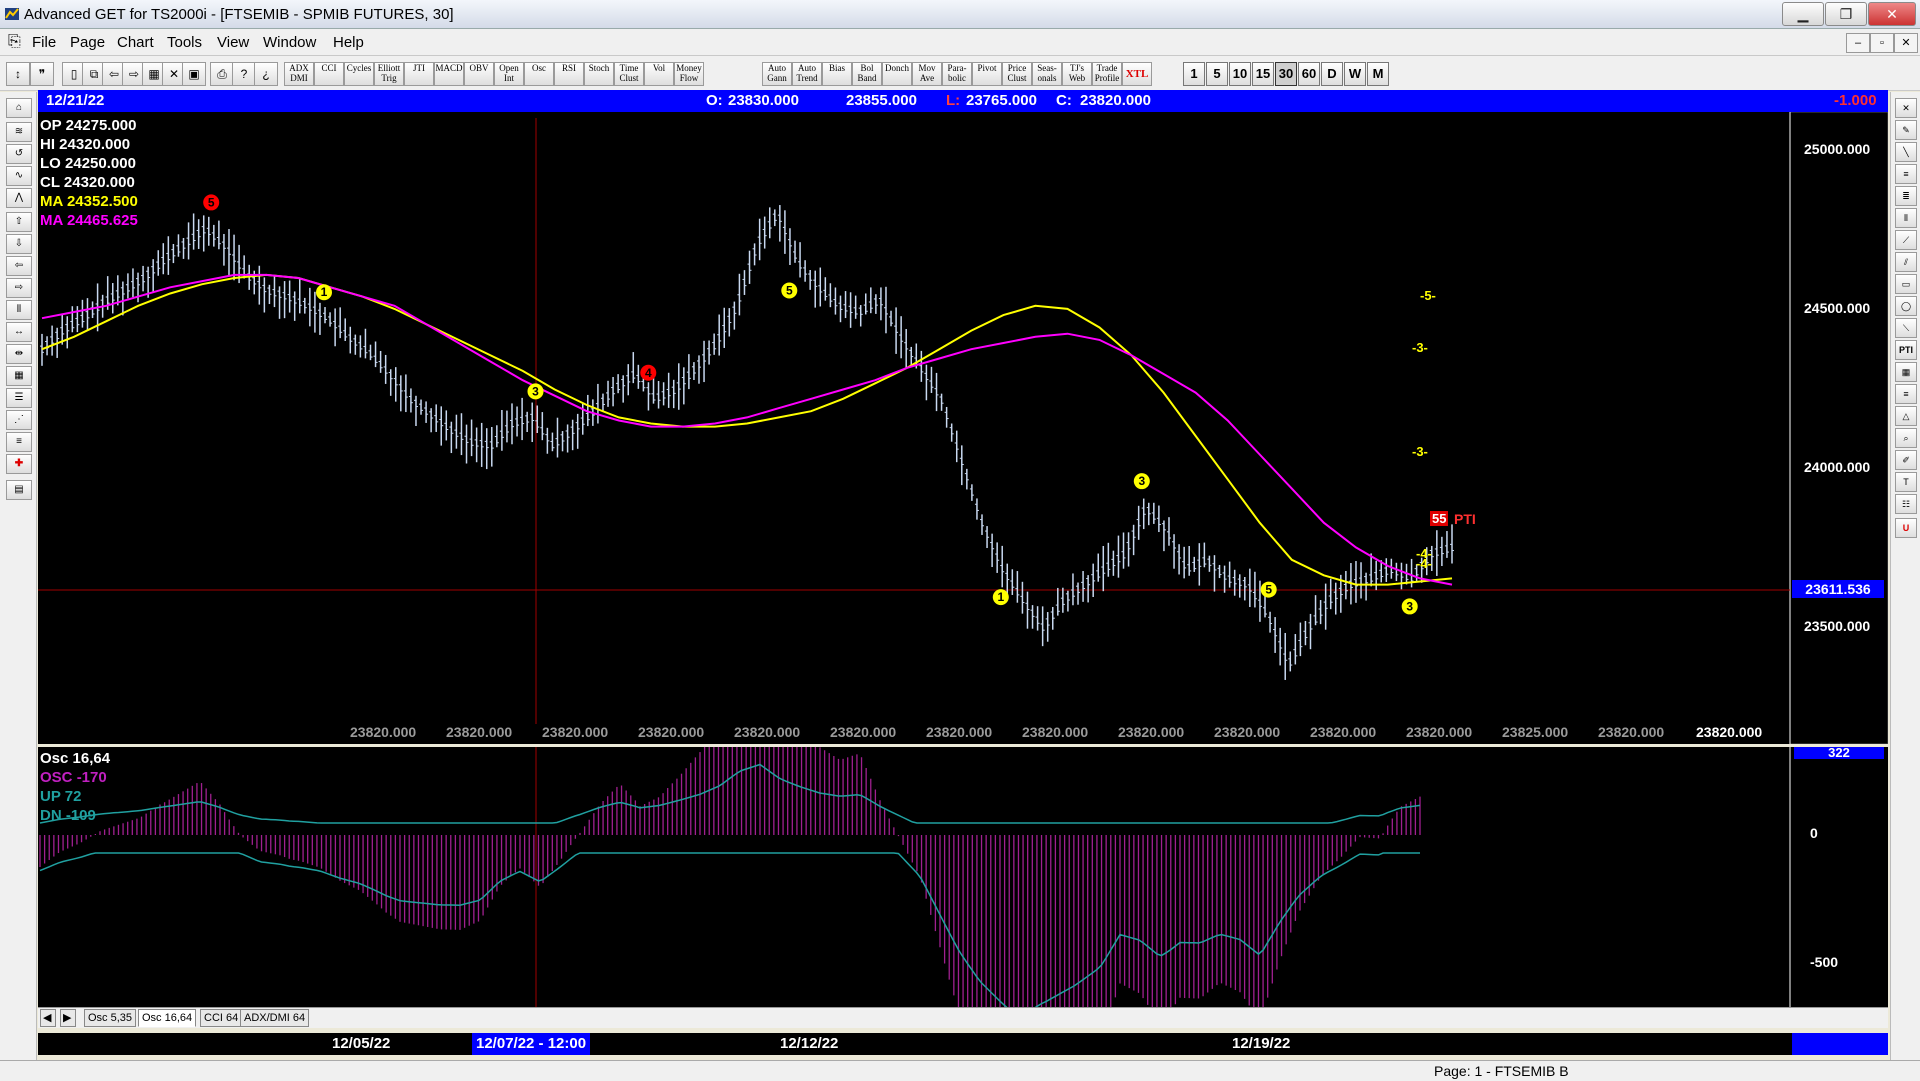 Image resolution: width=1920 pixels, height=1081 pixels. What do you see at coordinates (19, 176) in the screenshot?
I see `study-icon: ∿` at bounding box center [19, 176].